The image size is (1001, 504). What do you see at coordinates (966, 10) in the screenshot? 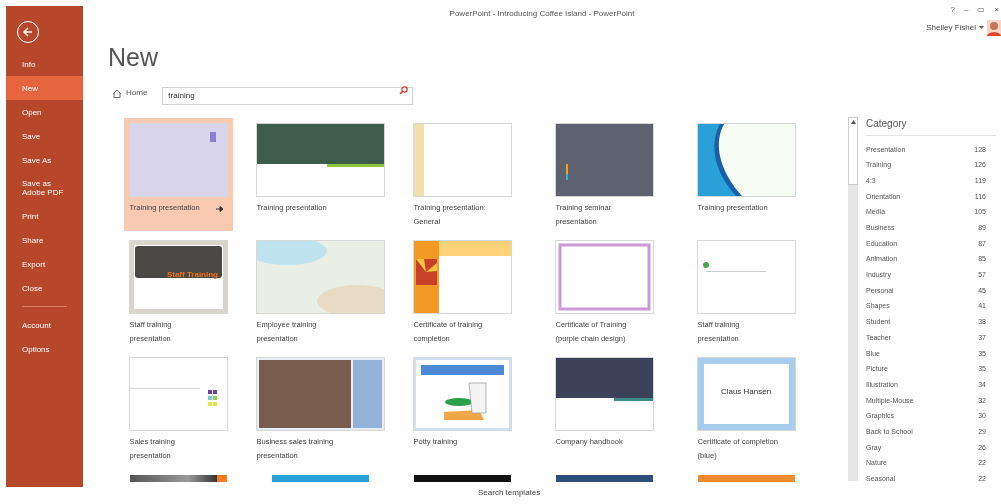
I see `window-control: –` at bounding box center [966, 10].